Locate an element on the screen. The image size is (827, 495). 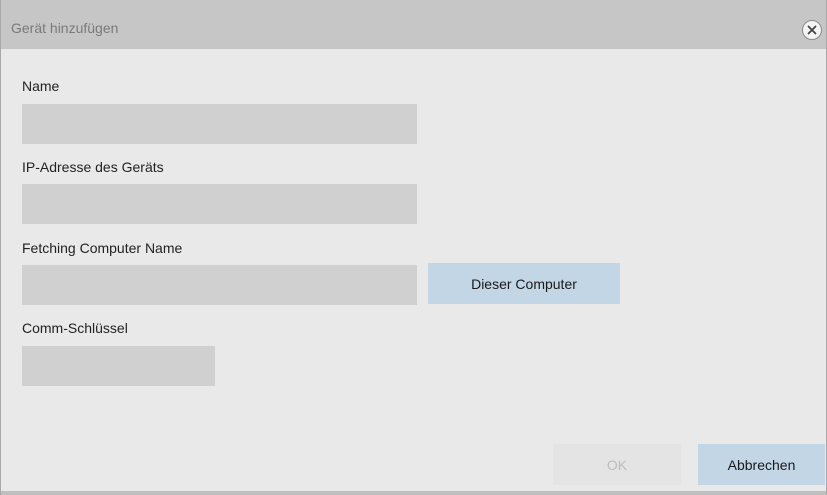
bottom-border is located at coordinates (413, 493).